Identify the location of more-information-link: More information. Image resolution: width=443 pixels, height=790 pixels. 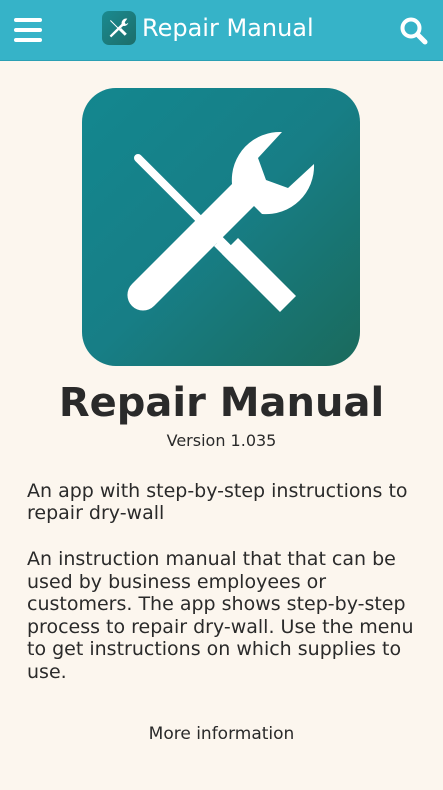
(221, 734).